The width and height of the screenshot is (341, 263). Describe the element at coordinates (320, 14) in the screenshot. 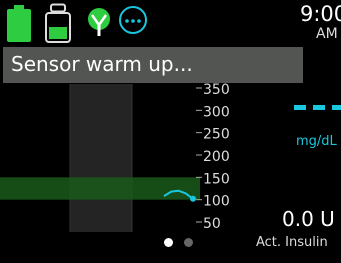

I see `clock-time: 9:00` at that location.